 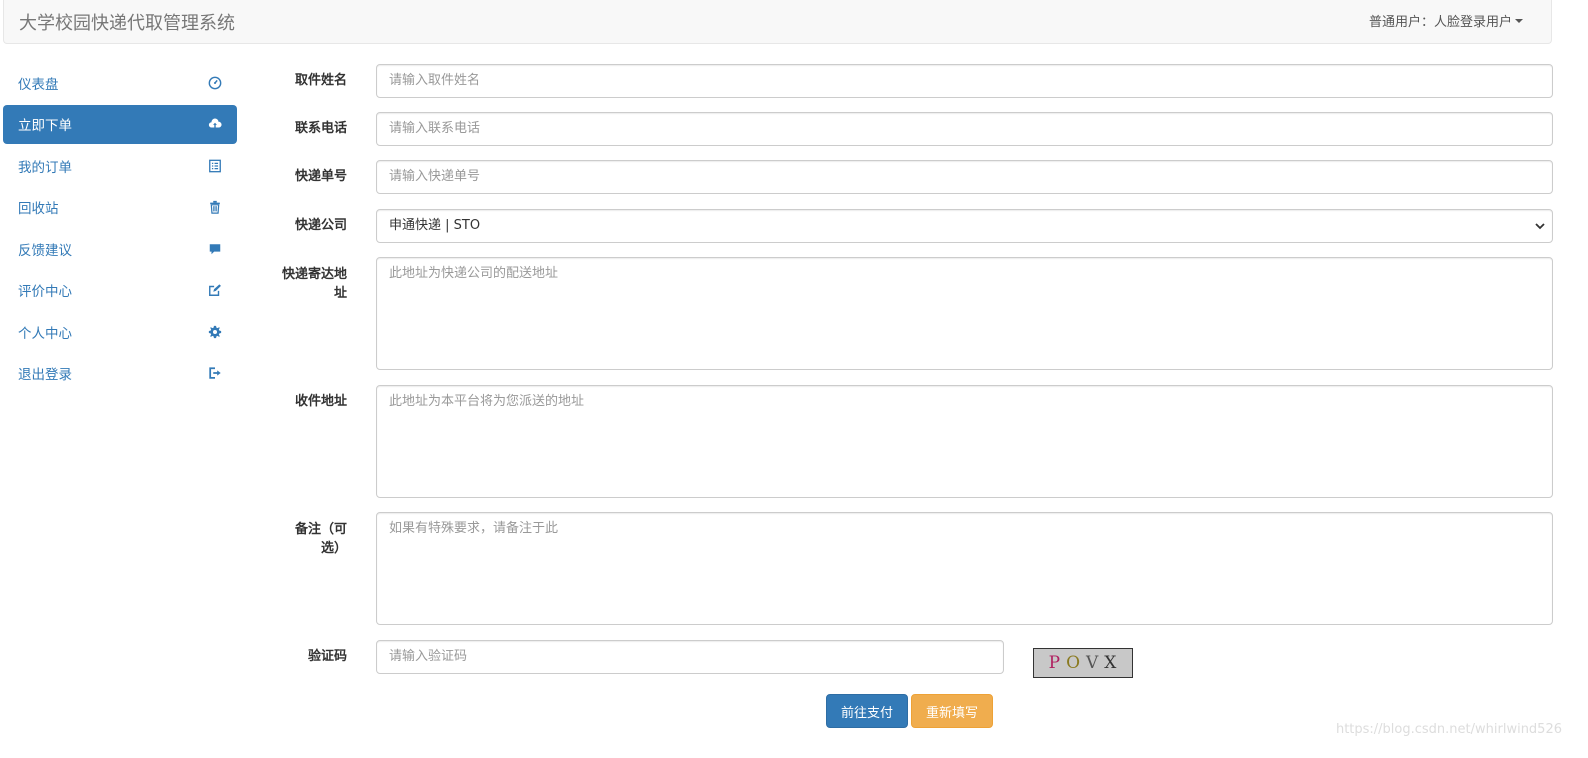 What do you see at coordinates (327, 656) in the screenshot?
I see `captcha-label: 验证码` at bounding box center [327, 656].